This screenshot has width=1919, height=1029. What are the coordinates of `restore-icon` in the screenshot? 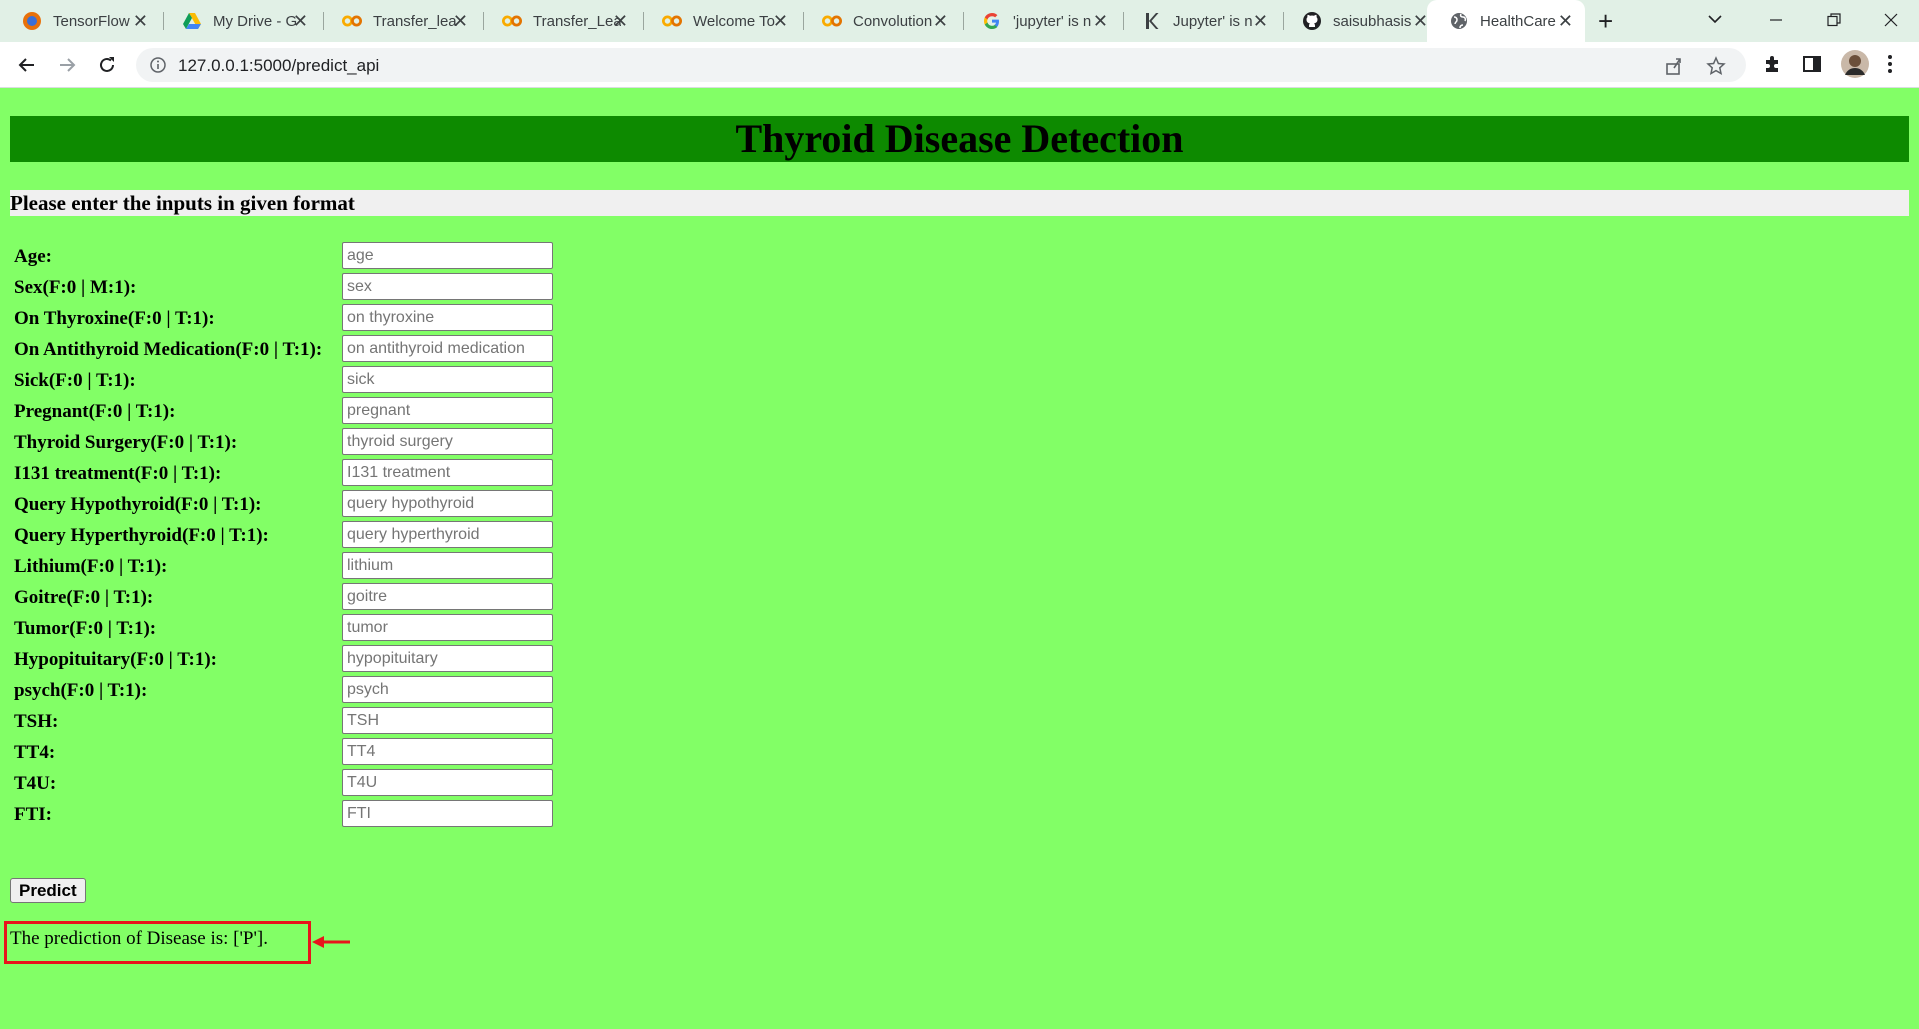 It's located at (1834, 20).